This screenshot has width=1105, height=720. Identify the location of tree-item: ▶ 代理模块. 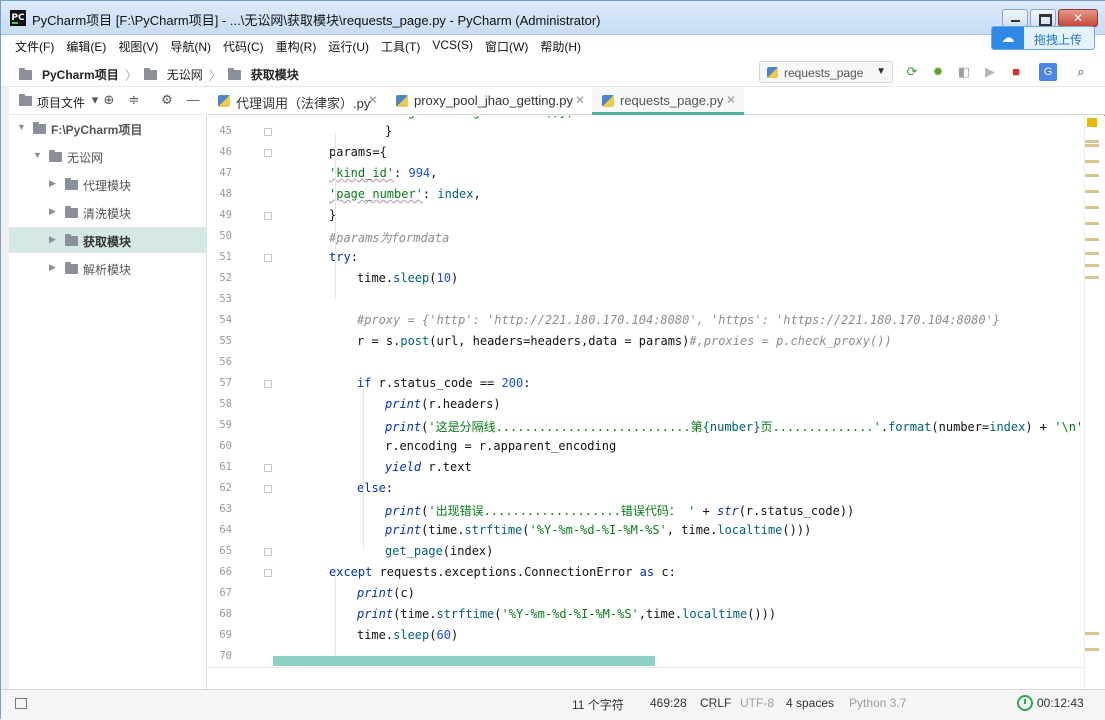
(108, 184).